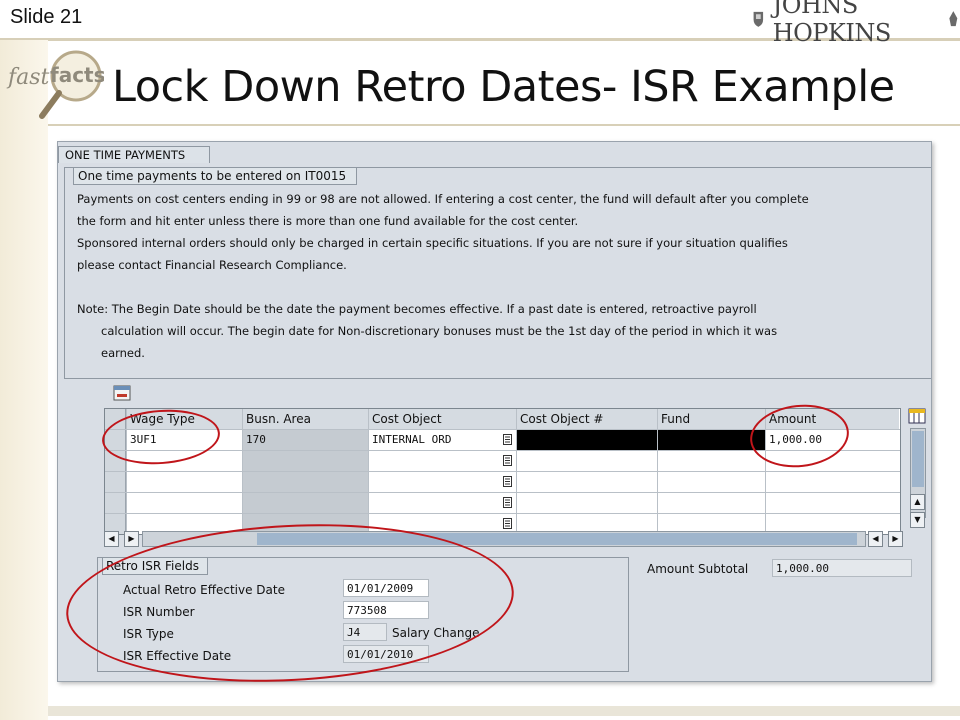 The image size is (960, 720). Describe the element at coordinates (204, 590) in the screenshot. I see `retro-effective-date-label: Actual Retro Effective Date` at that location.